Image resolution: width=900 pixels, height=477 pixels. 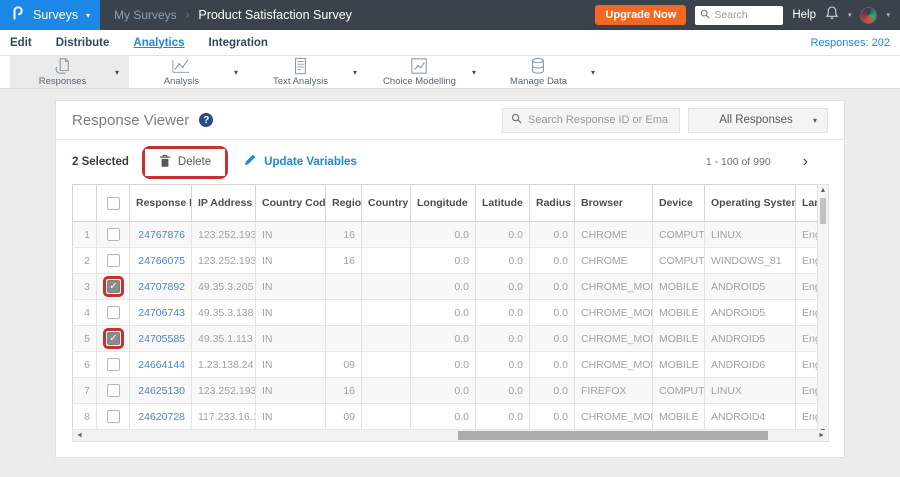 I want to click on nav-item-distribute: Distribute, so click(x=83, y=43).